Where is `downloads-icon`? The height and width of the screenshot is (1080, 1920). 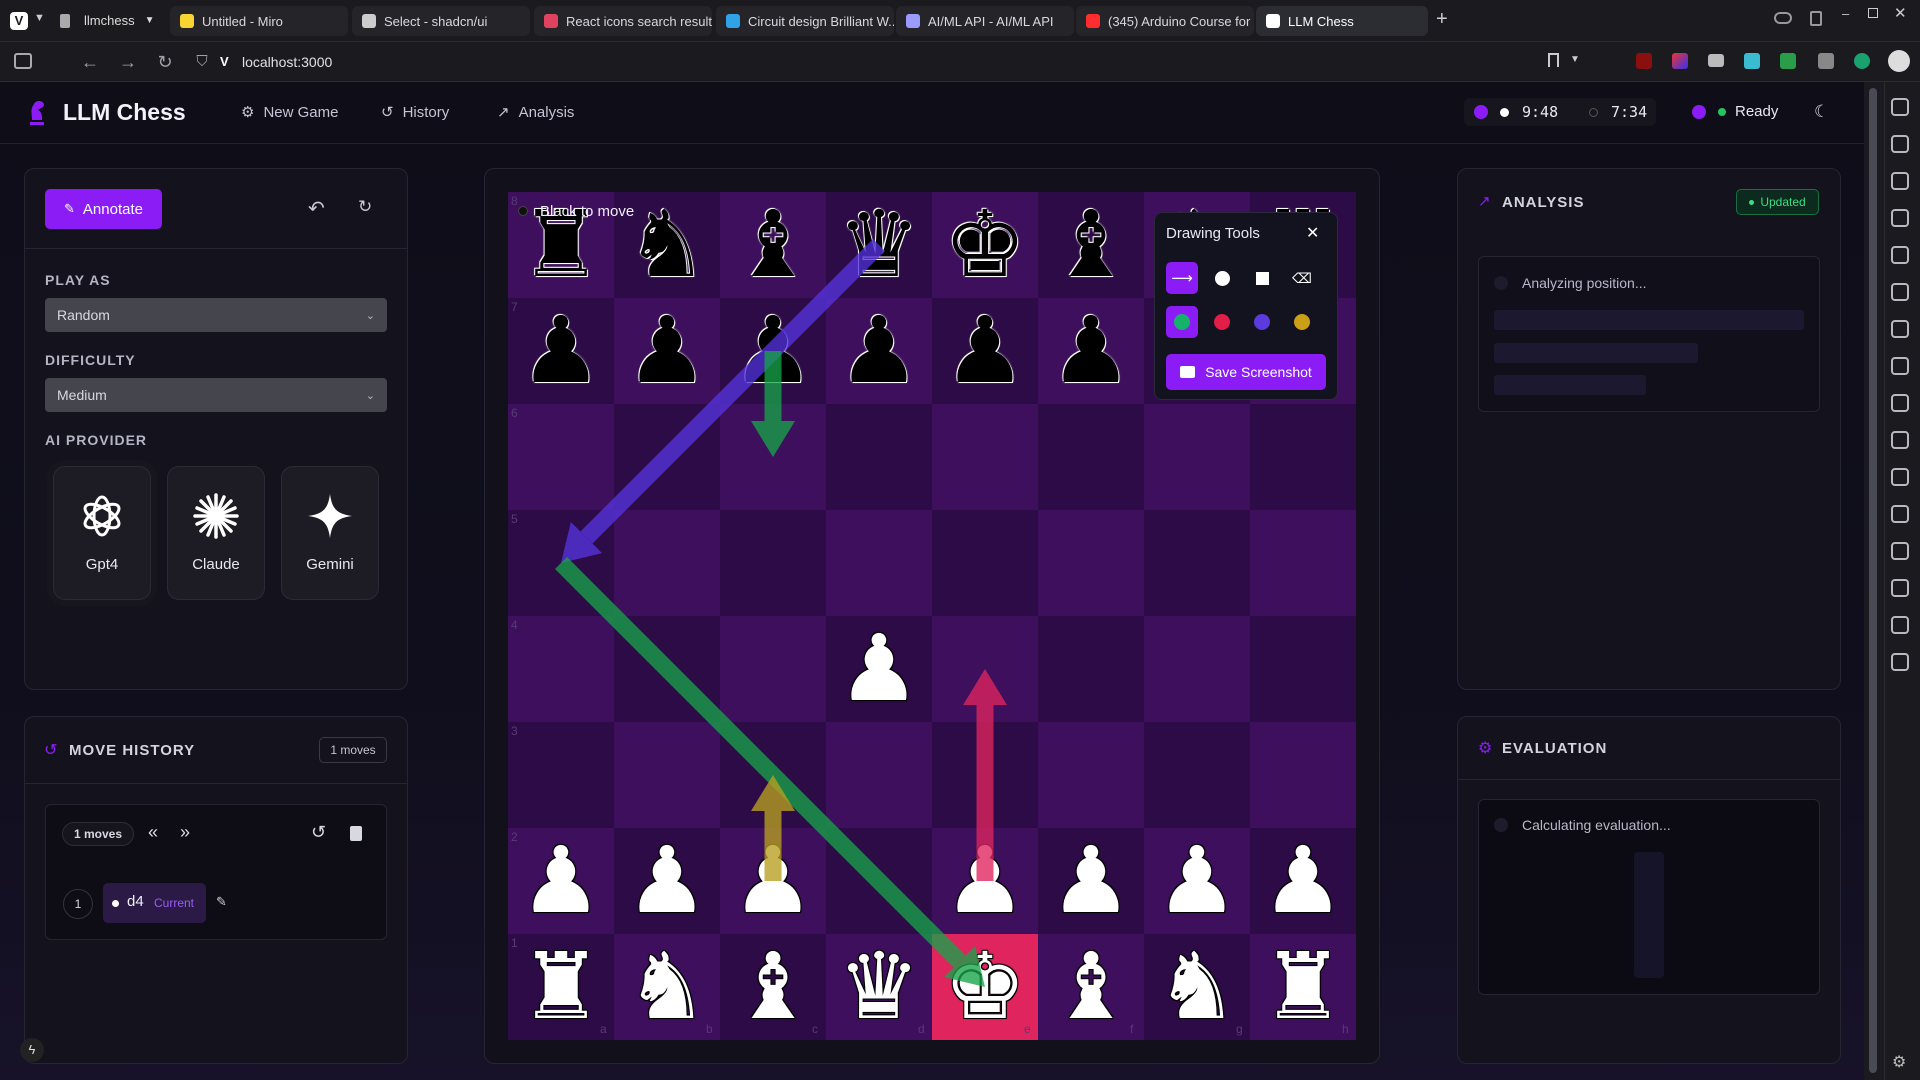 downloads-icon is located at coordinates (1900, 181).